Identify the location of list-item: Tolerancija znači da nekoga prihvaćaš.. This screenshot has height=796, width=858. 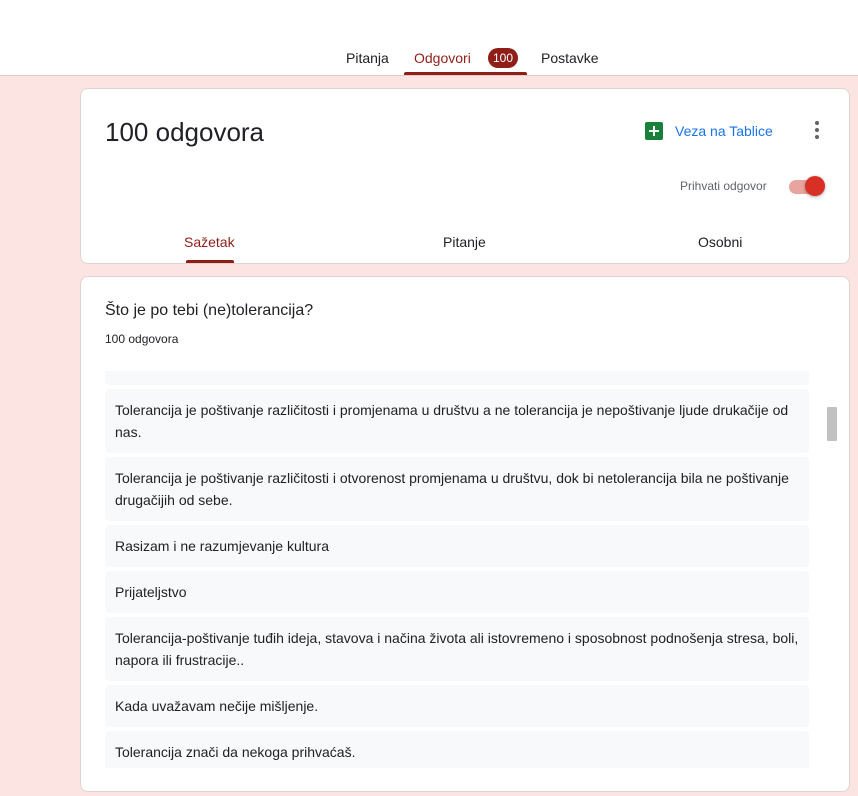
(457, 749).